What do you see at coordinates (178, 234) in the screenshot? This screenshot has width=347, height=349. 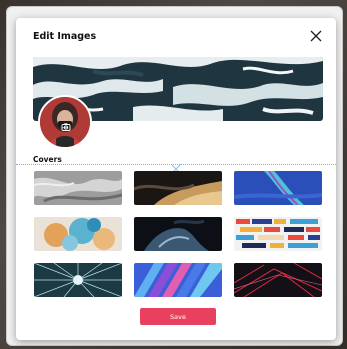 I see `cover-dark-blue-ink` at bounding box center [178, 234].